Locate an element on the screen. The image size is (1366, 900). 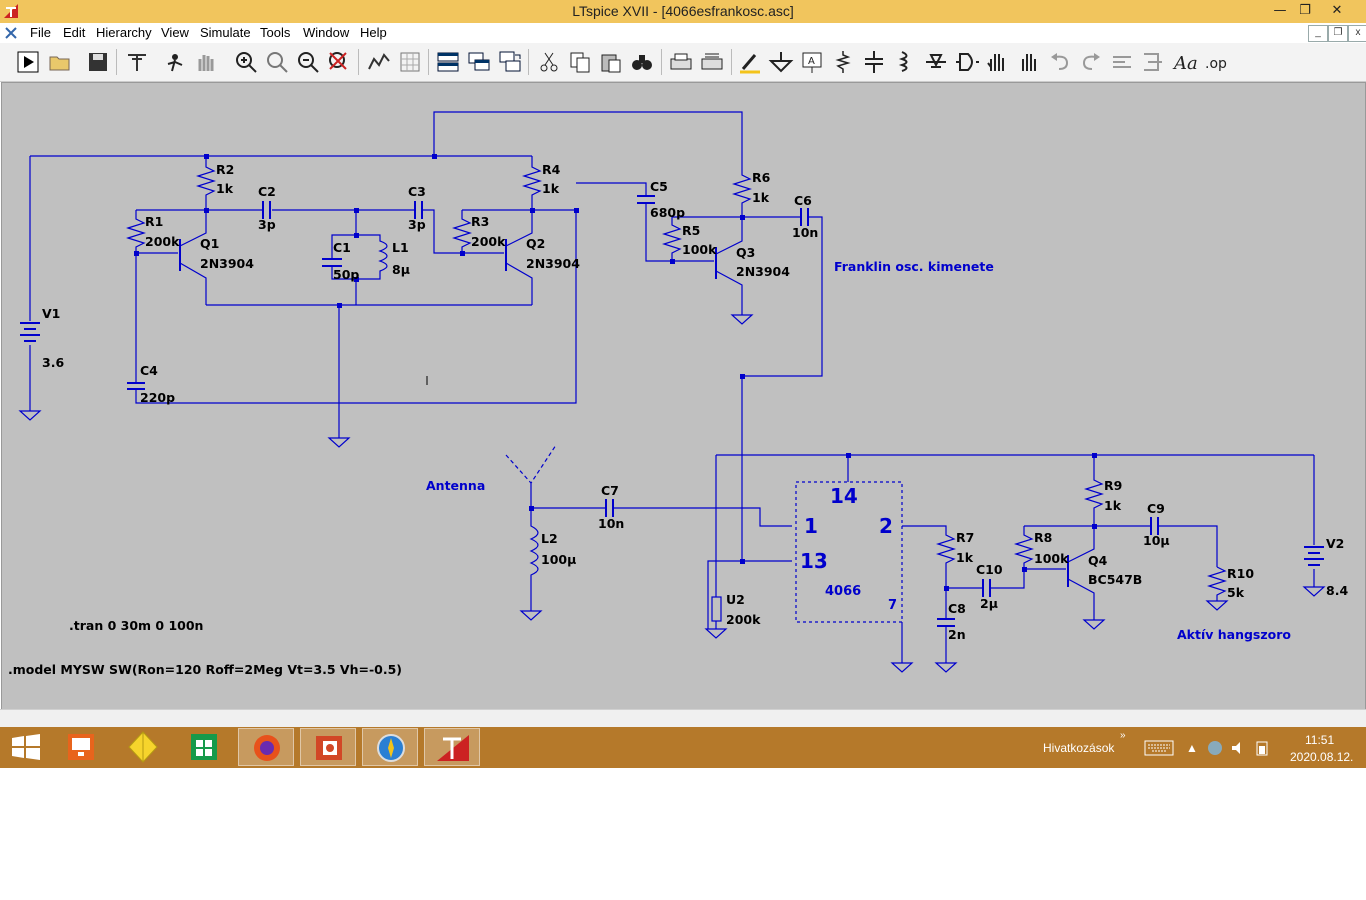
run-icon is located at coordinates (28, 62).